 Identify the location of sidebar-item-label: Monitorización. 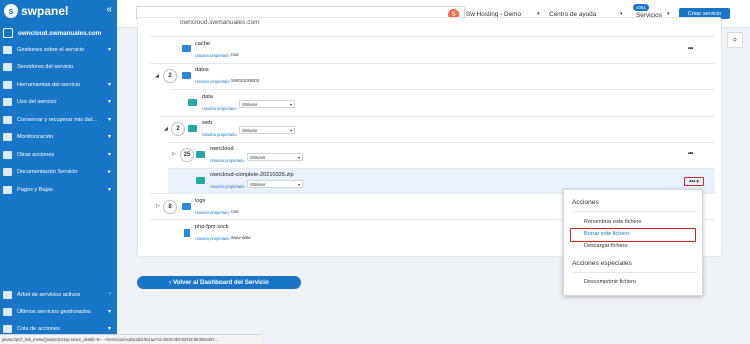
(35, 137).